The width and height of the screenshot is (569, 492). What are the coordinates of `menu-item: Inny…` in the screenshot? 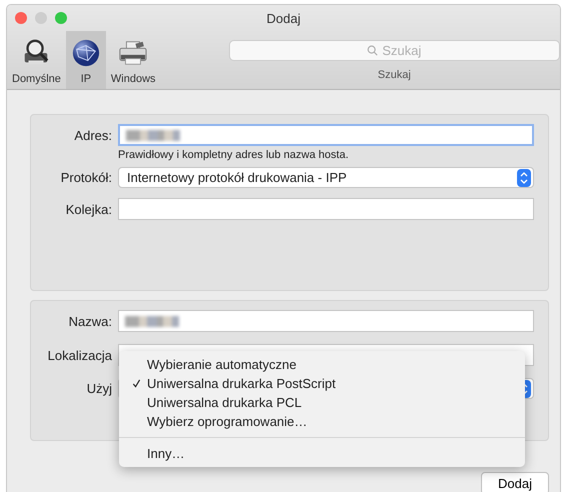 It's located at (322, 453).